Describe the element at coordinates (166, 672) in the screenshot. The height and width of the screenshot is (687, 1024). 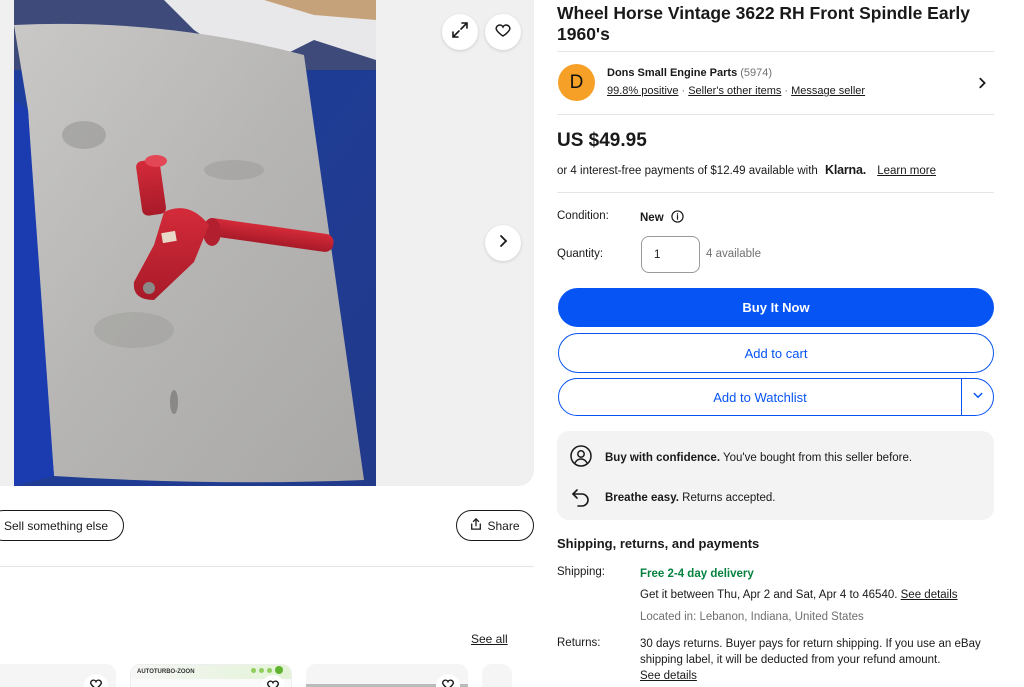
I see `thumb-brand-text: AUTOTURBO-ZOON` at that location.